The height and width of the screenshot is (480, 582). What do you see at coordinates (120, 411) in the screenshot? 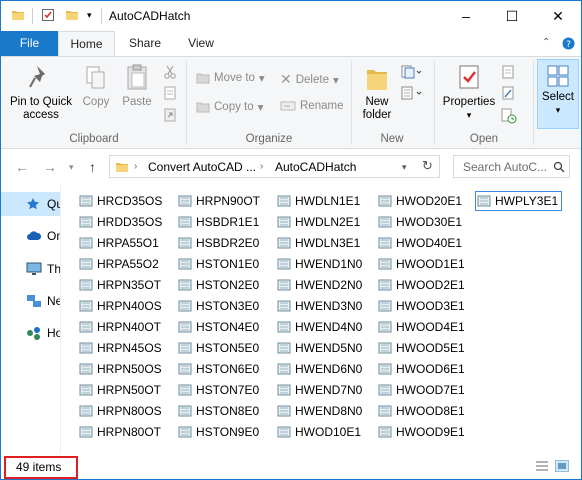
I see `file-item: HRPN80OS` at bounding box center [120, 411].